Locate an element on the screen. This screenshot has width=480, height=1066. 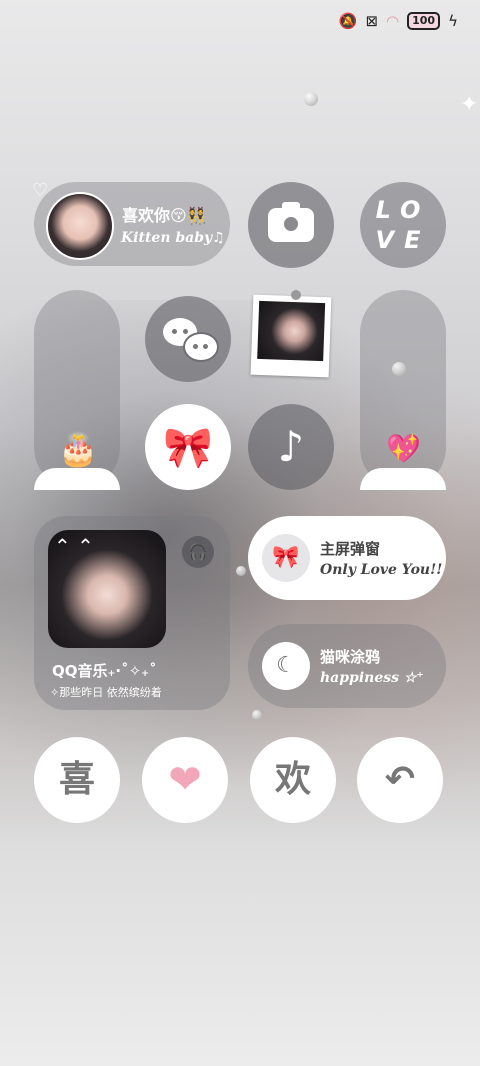
love-text-line1: LO is located at coordinates (403, 210).